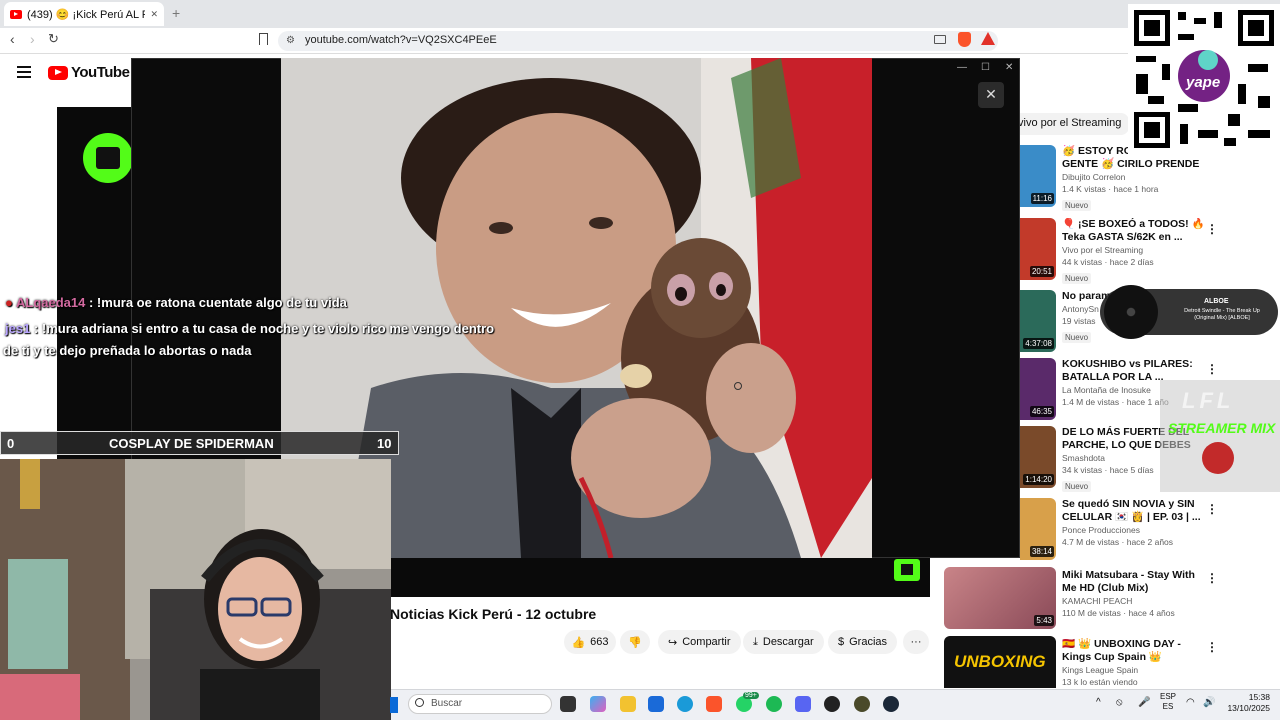 The image size is (1280, 720). Describe the element at coordinates (628, 704) in the screenshot. I see `file-explorer-icon` at that location.